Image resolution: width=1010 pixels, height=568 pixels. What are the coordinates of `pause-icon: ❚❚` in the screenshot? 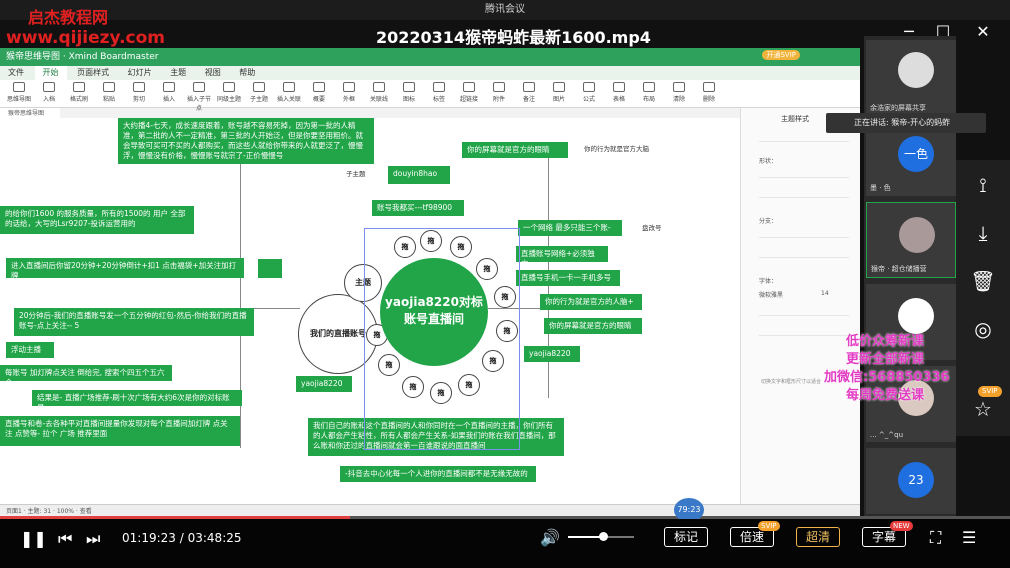 It's located at (33, 538).